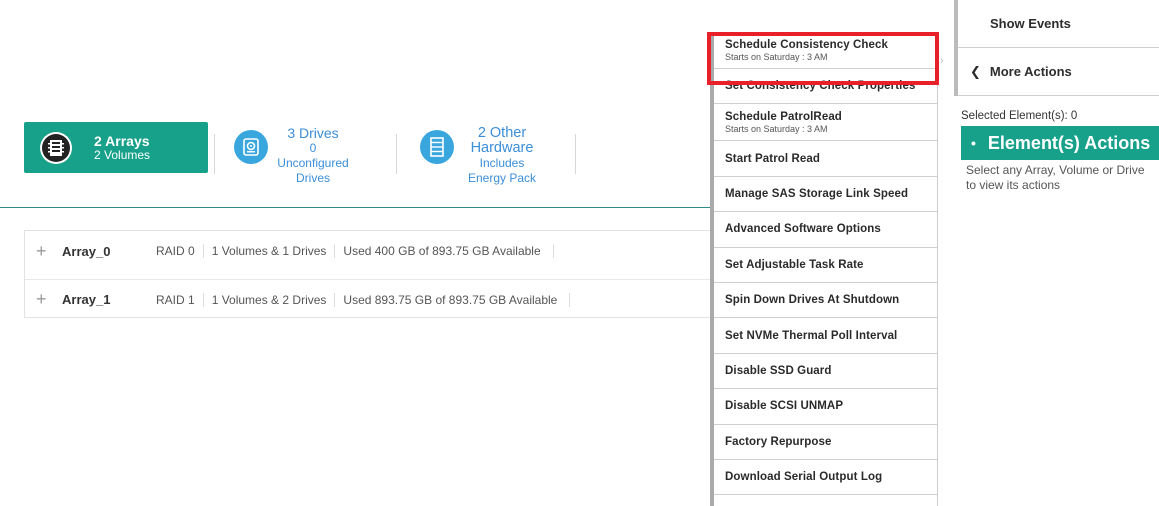 This screenshot has width=1159, height=506. What do you see at coordinates (313, 148) in the screenshot?
I see `unconfigured-count: 0` at bounding box center [313, 148].